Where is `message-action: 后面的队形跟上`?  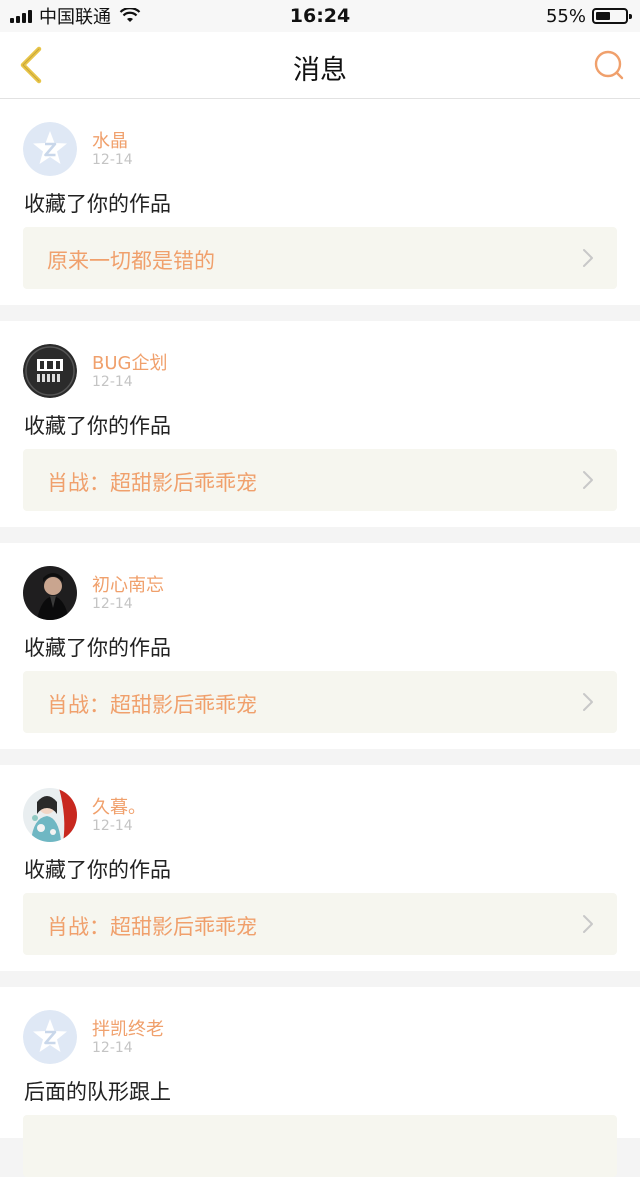 message-action: 后面的队形跟上 is located at coordinates (97, 1092).